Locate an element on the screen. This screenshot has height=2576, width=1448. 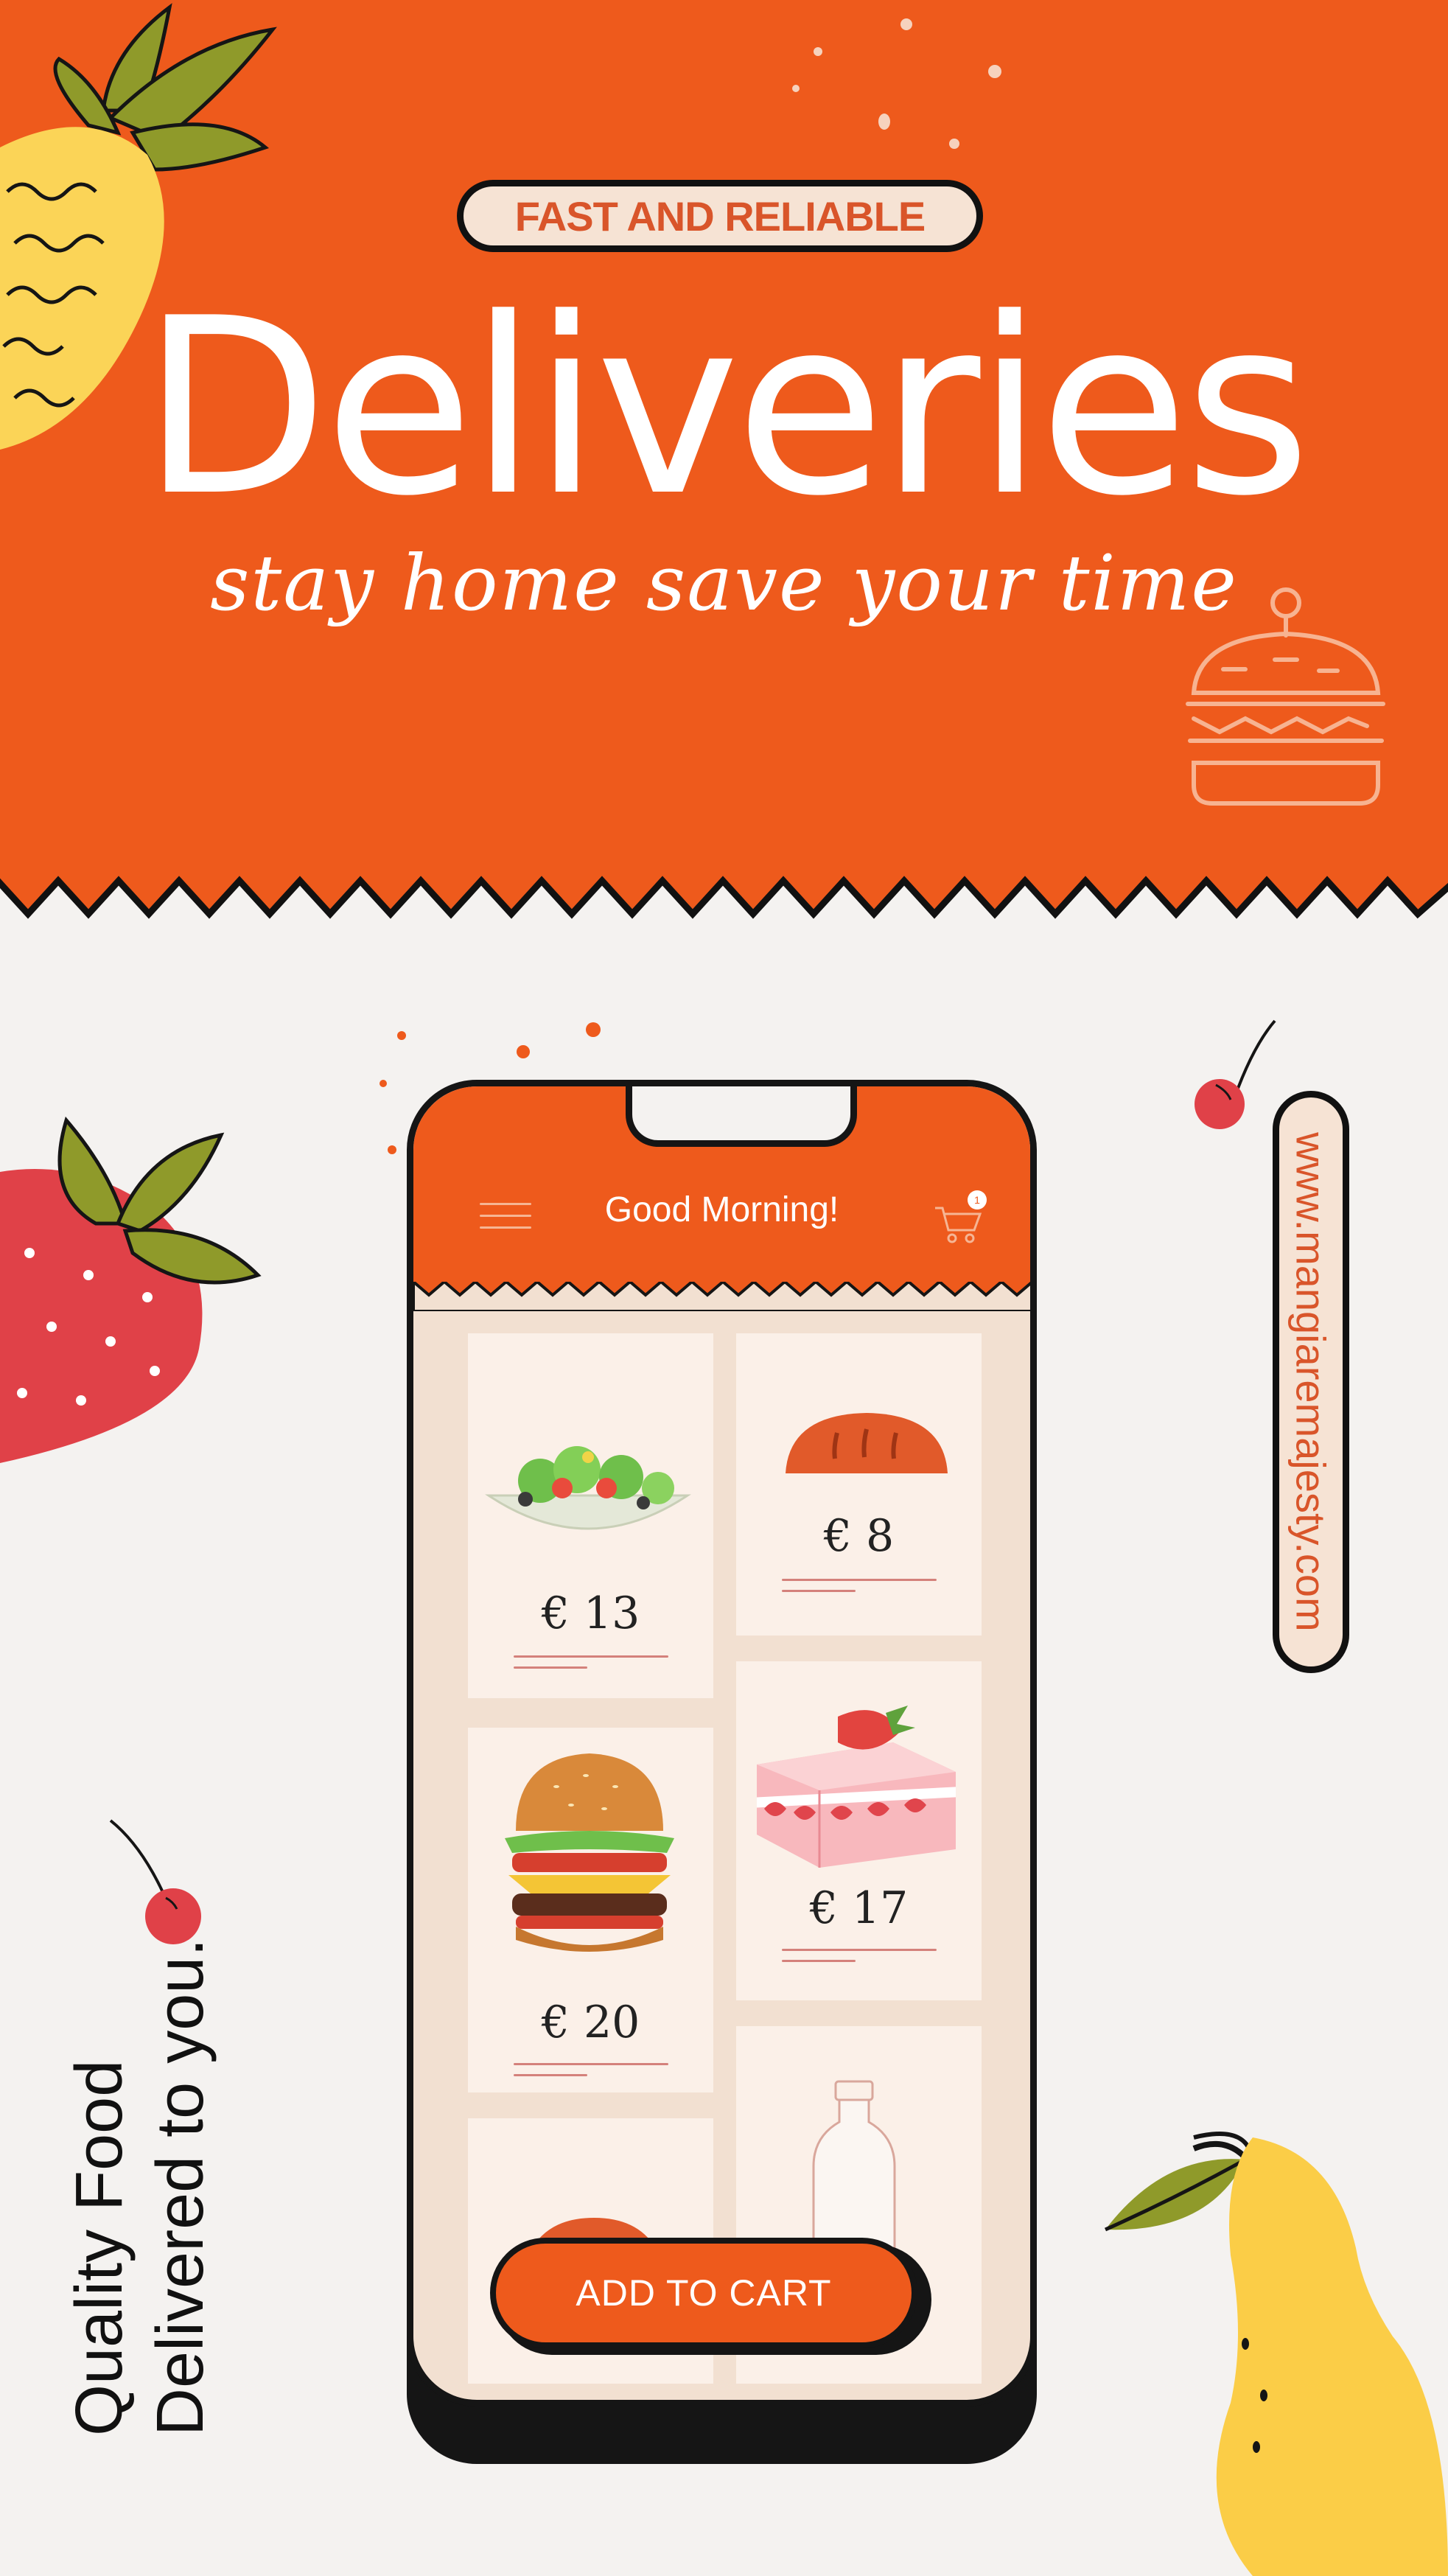
cart-count-badge: 1 is located at coordinates (977, 1200).